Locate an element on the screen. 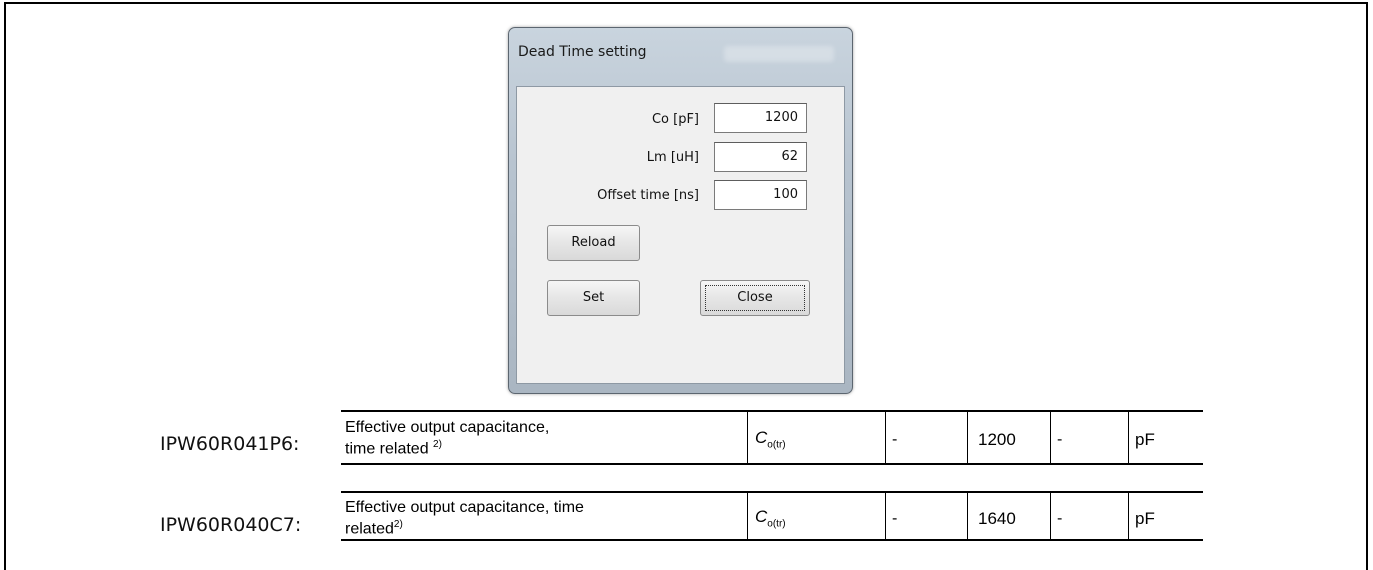 The width and height of the screenshot is (1373, 570). reload-button: Reload is located at coordinates (593, 243).